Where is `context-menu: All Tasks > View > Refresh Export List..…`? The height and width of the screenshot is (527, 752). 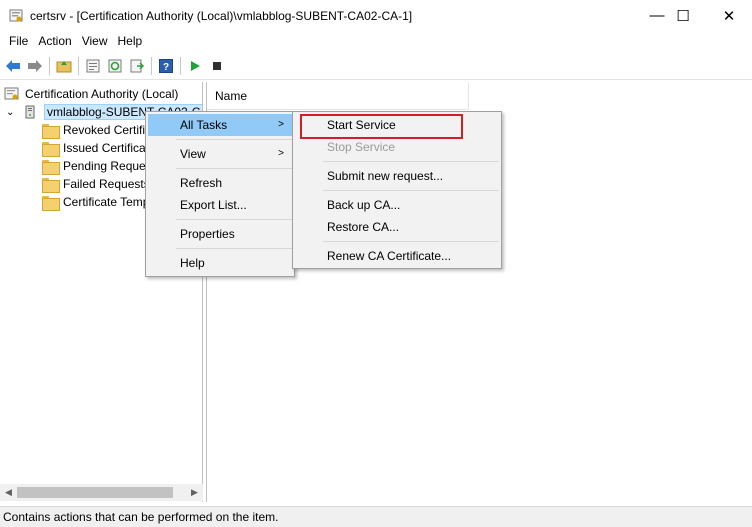
context-menu: All Tasks > View > Refresh Export List..… is located at coordinates (220, 194).